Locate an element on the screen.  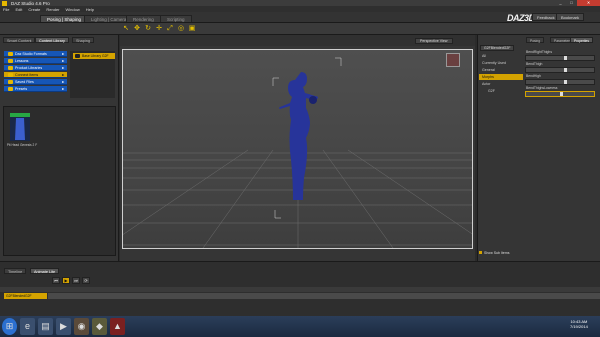
pdf-icon: ▲ is located at coordinates (117, 326).